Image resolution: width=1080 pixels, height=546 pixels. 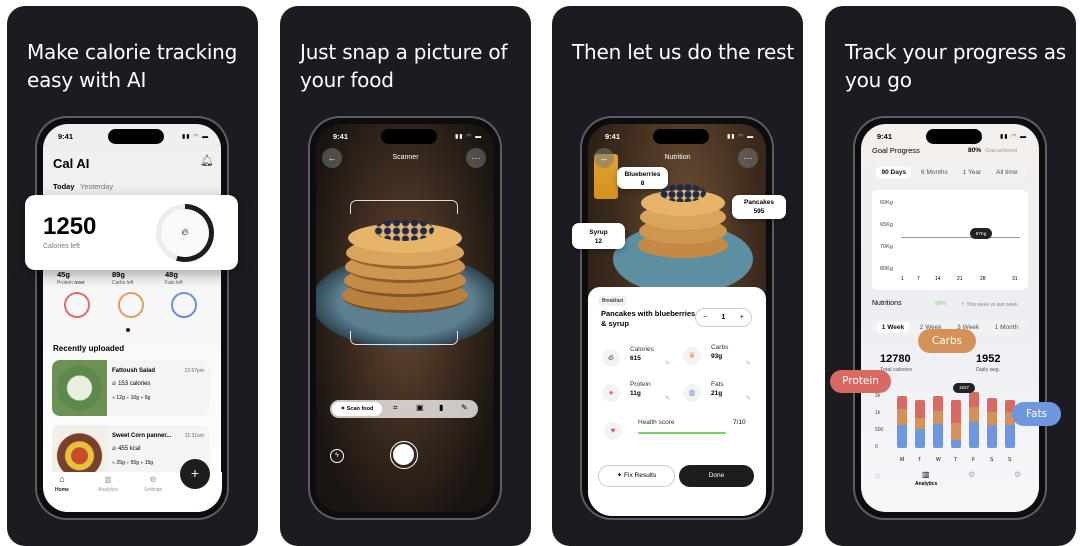 What do you see at coordinates (441, 407) in the screenshot?
I see `label-icon: ▮` at bounding box center [441, 407].